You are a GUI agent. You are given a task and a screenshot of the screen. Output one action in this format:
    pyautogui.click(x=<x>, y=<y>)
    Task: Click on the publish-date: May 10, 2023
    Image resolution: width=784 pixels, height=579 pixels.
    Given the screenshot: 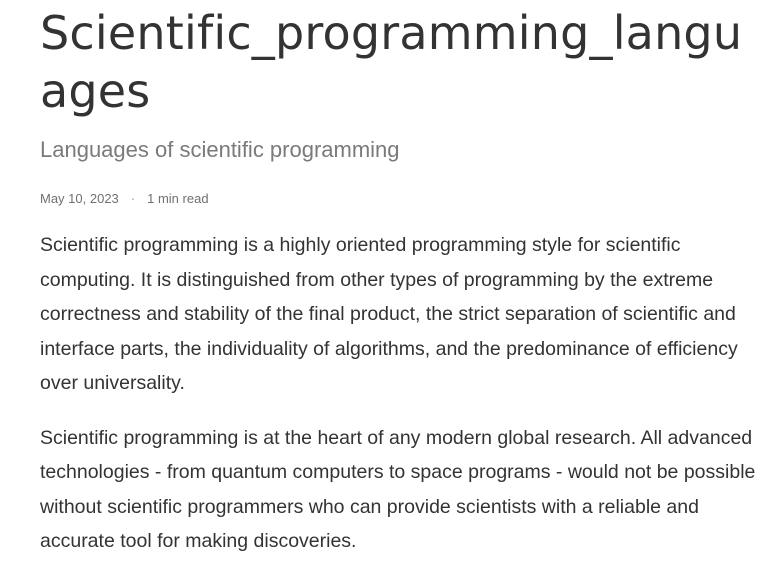 What is the action you would take?
    pyautogui.click(x=79, y=198)
    